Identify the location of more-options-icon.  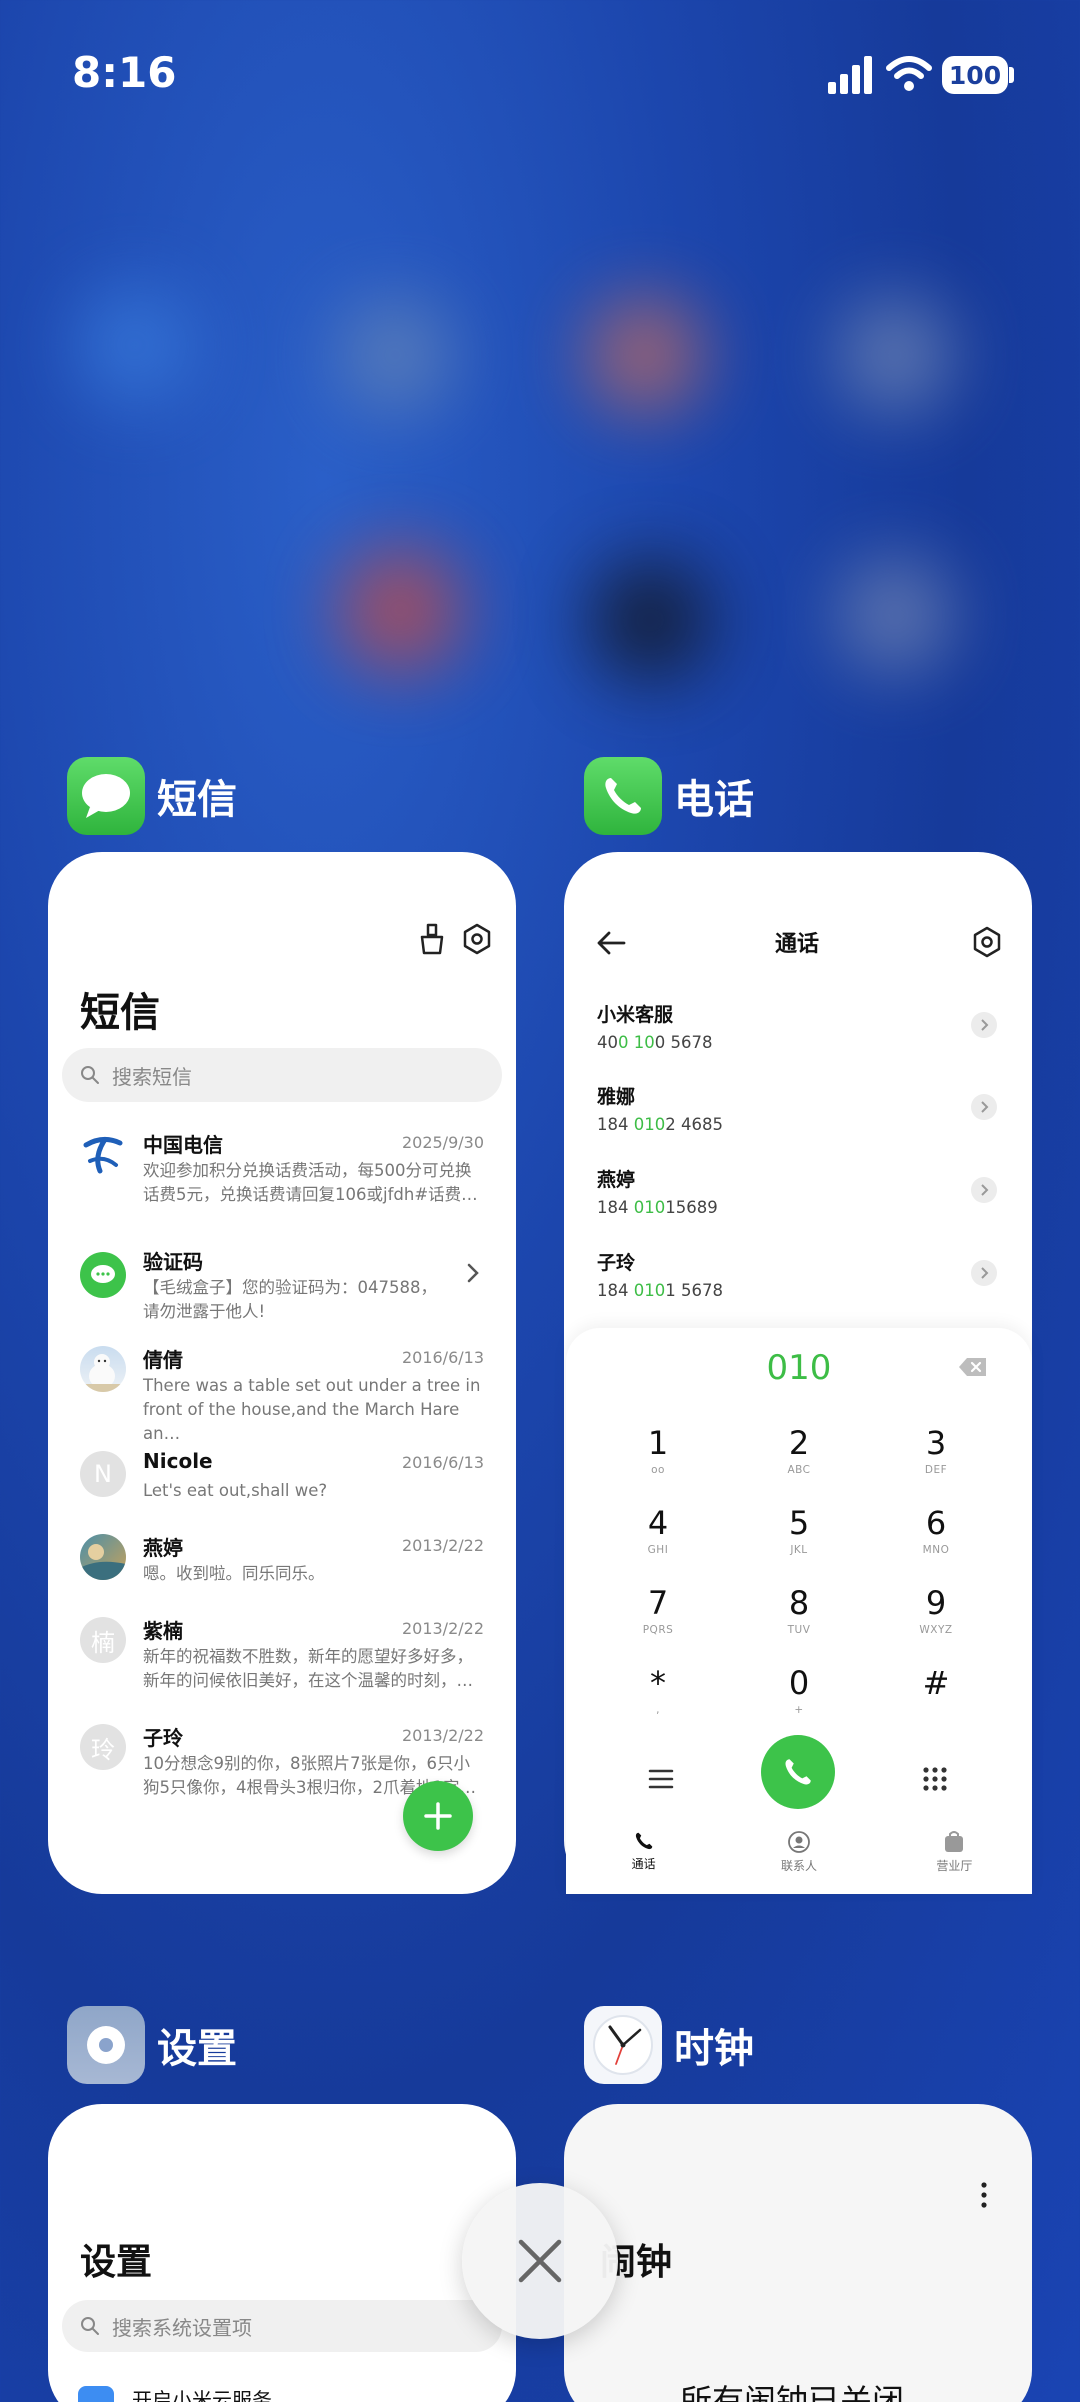
(984, 2195).